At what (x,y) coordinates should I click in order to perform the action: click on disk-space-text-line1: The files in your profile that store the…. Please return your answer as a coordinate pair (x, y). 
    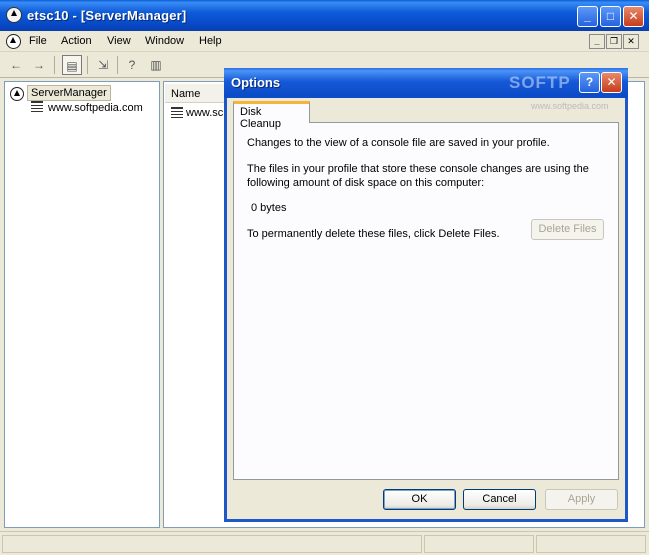
    Looking at the image, I should click on (418, 169).